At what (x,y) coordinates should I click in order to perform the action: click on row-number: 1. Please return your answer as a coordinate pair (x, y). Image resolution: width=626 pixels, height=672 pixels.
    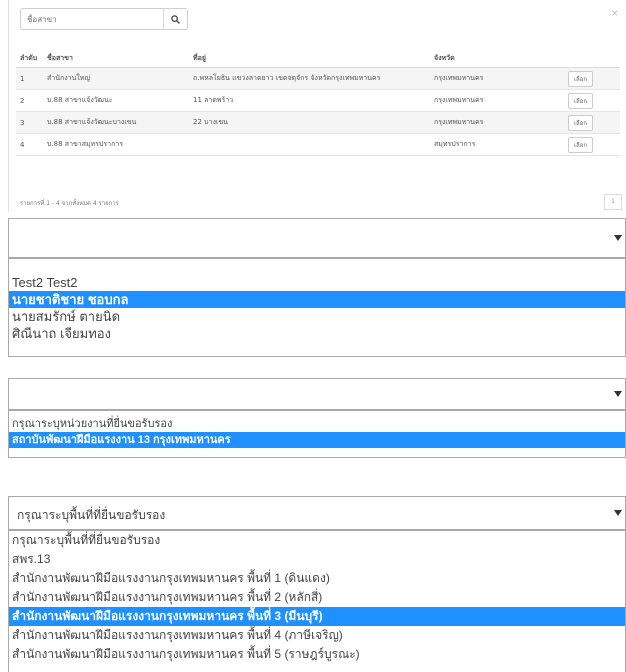
    Looking at the image, I should click on (29, 78).